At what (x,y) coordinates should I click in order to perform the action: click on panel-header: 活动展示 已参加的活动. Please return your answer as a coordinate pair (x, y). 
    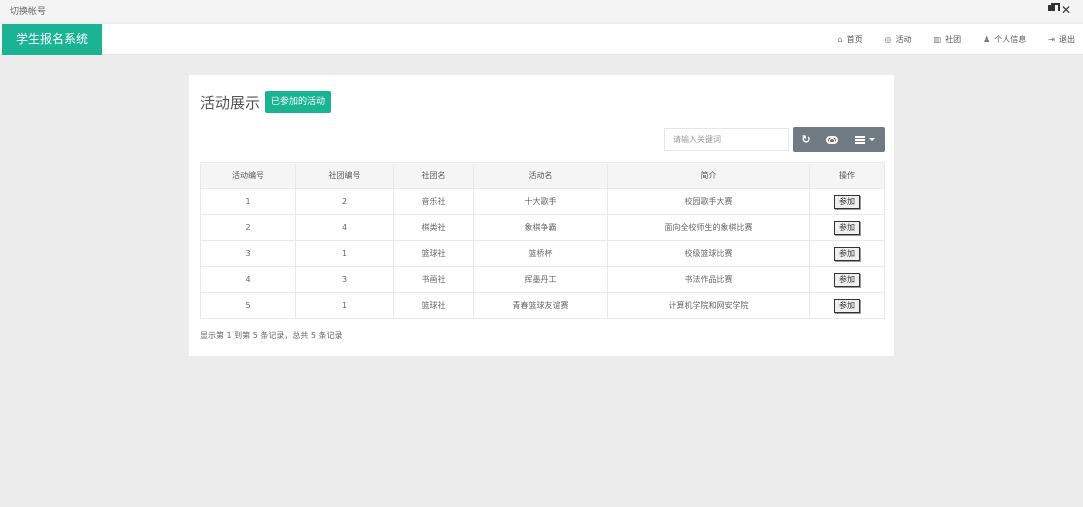
    Looking at the image, I should click on (266, 102).